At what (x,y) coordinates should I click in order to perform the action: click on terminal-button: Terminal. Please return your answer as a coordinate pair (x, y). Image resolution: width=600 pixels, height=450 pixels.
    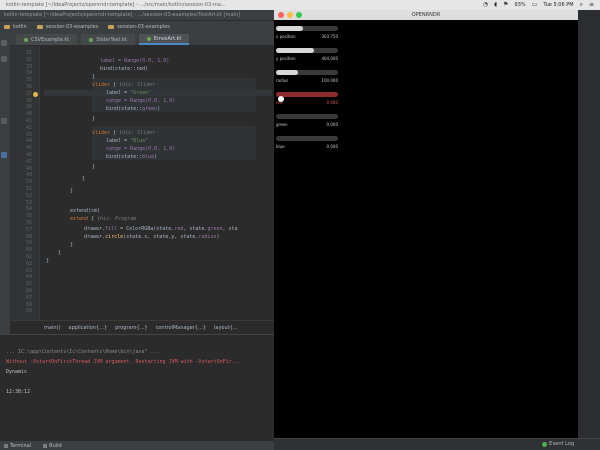
    Looking at the image, I should click on (17, 446).